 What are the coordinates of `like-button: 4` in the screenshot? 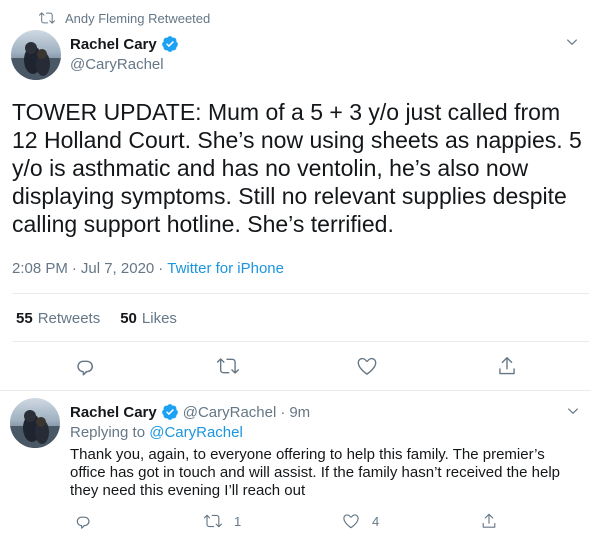 It's located at (360, 521).